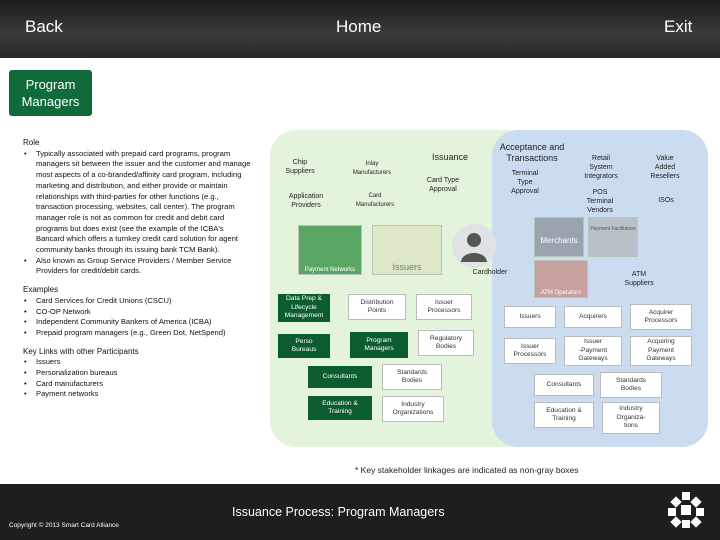 The width and height of the screenshot is (720, 540). Describe the element at coordinates (137, 301) in the screenshot. I see `list-item: Card Services for Credit Unions (CSCU)` at that location.